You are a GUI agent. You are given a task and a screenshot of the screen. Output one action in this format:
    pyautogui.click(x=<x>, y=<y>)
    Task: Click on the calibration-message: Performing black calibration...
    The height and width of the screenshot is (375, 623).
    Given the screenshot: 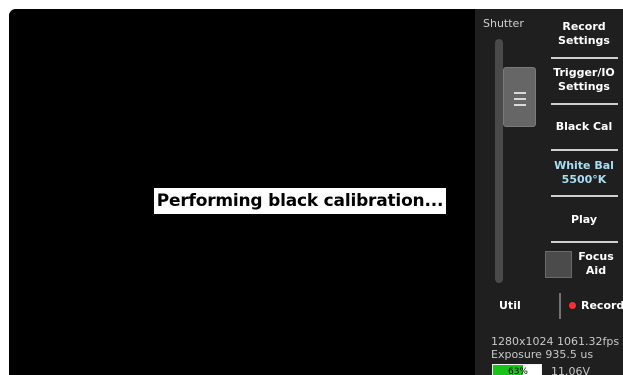 What is the action you would take?
    pyautogui.click(x=300, y=201)
    